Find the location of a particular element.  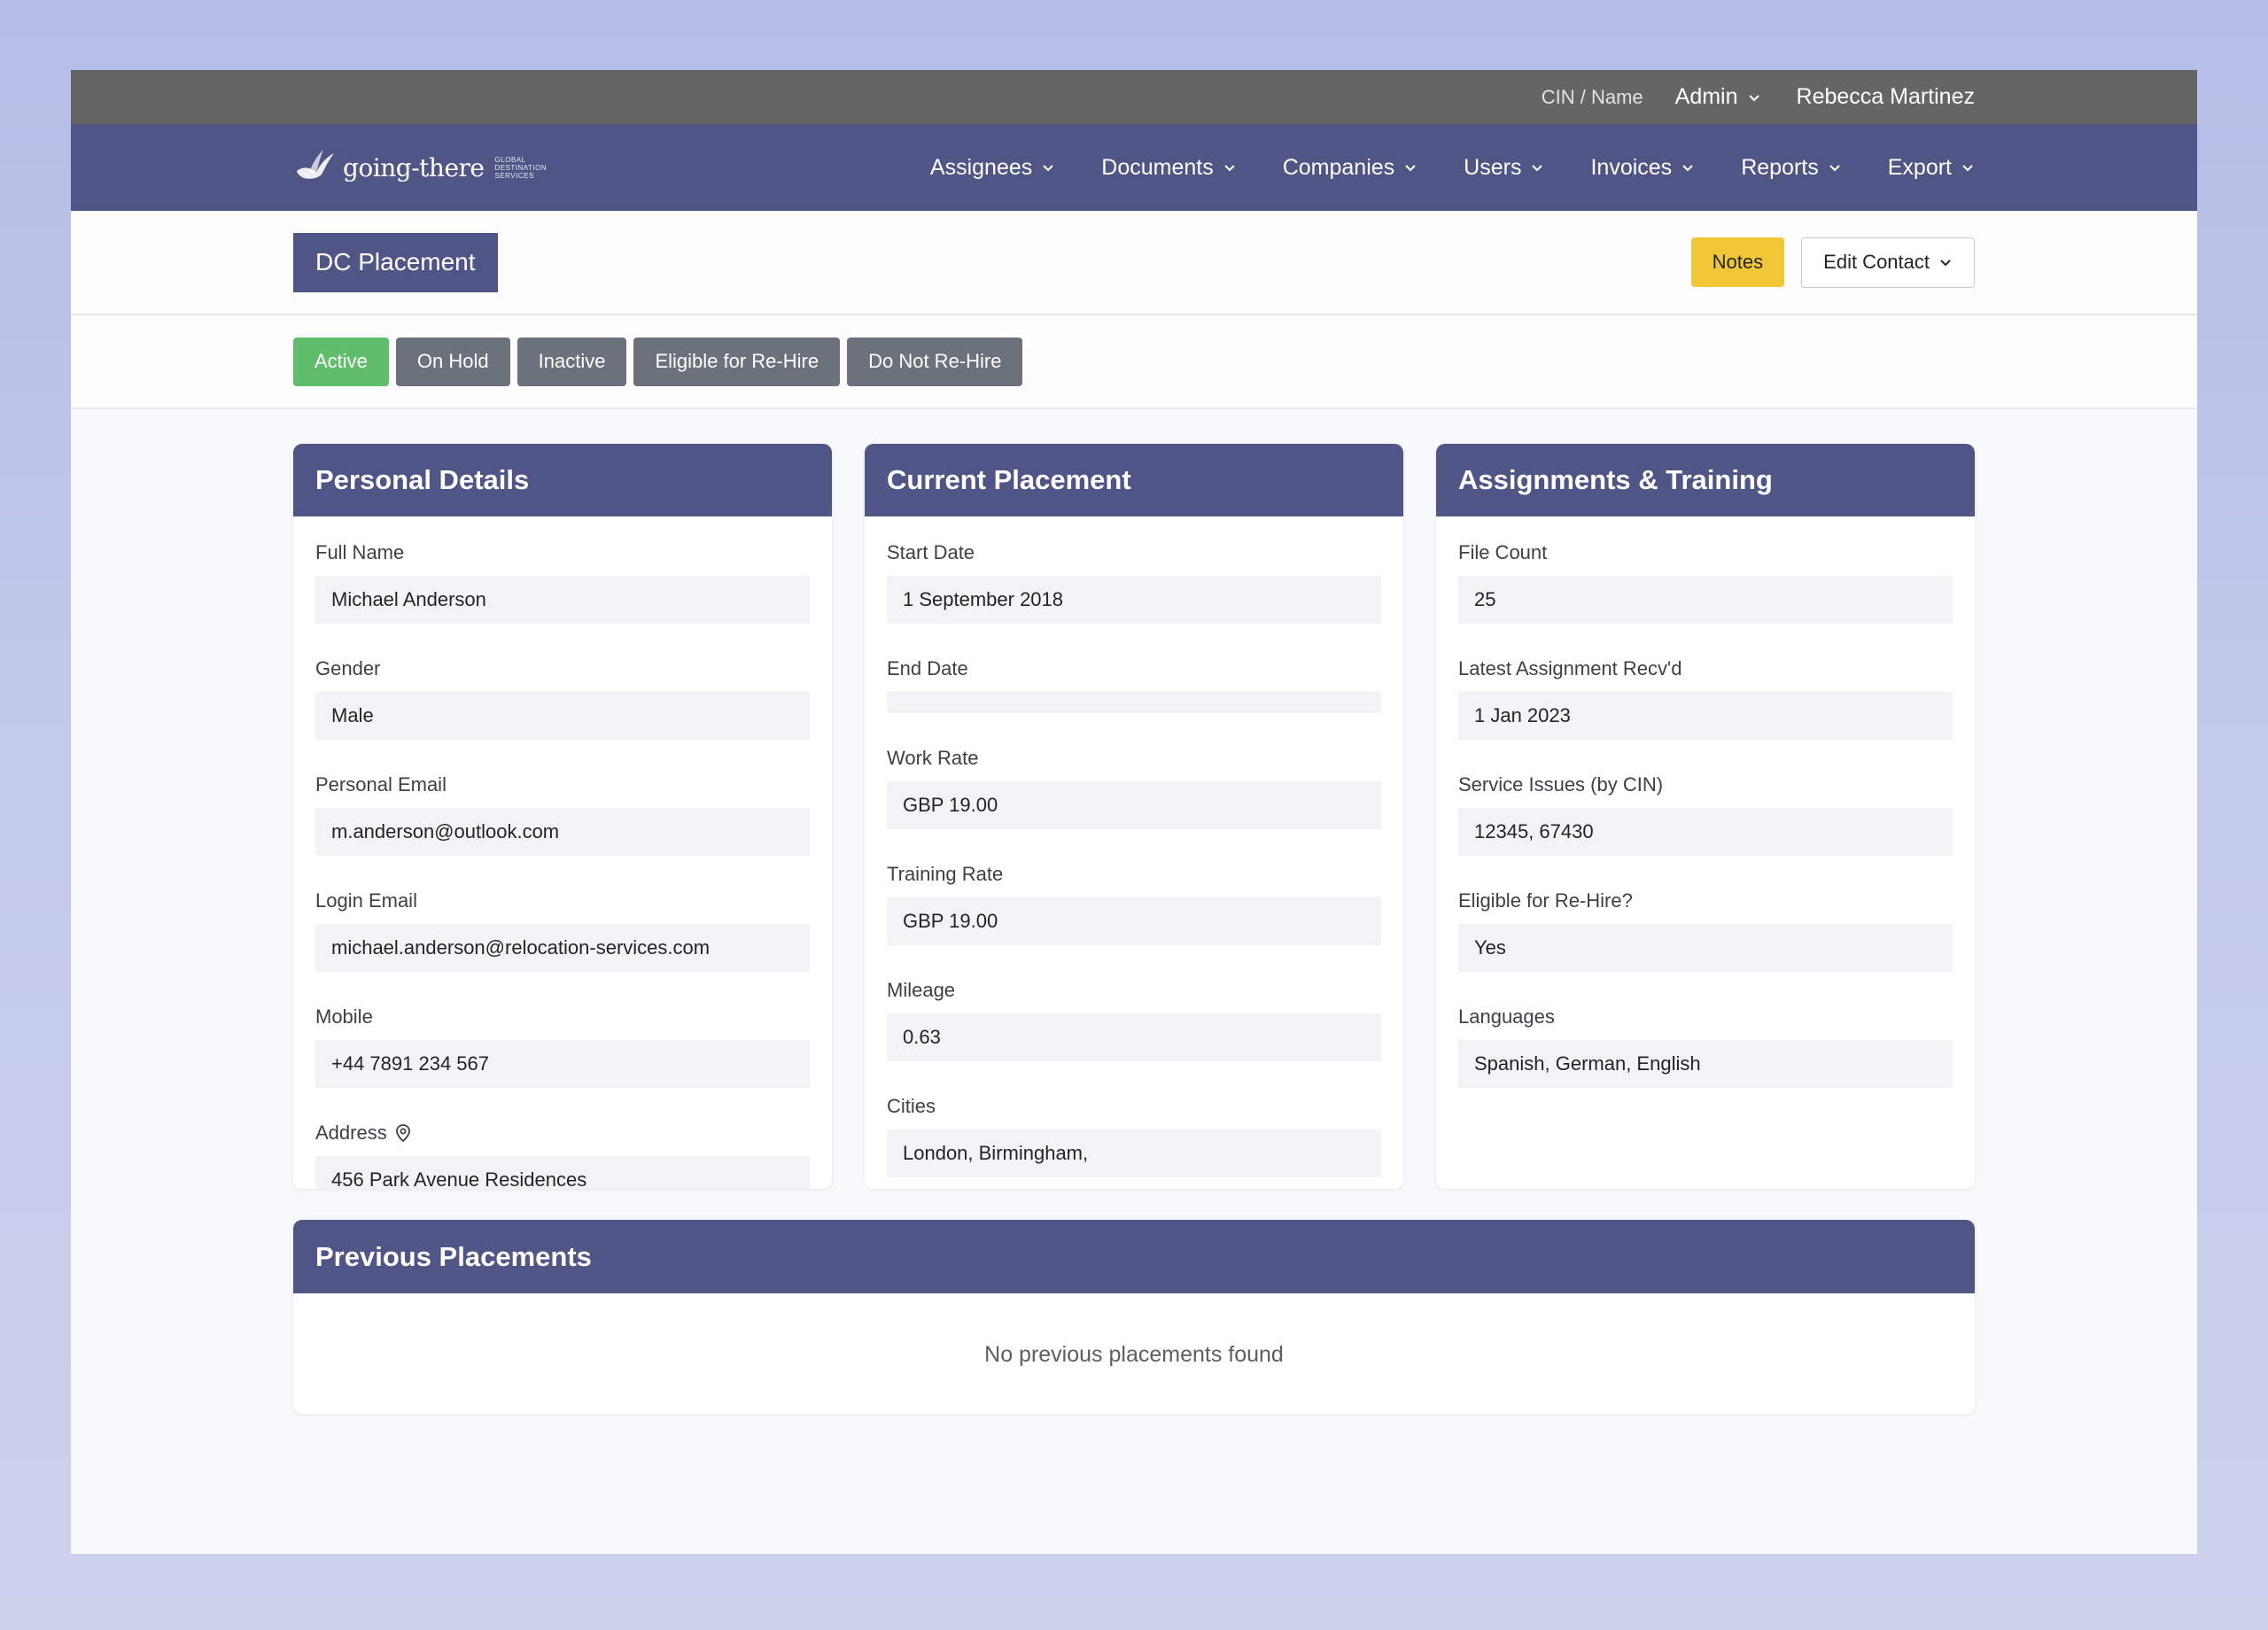

field-value: +44 7891 234 567 is located at coordinates (562, 1064).